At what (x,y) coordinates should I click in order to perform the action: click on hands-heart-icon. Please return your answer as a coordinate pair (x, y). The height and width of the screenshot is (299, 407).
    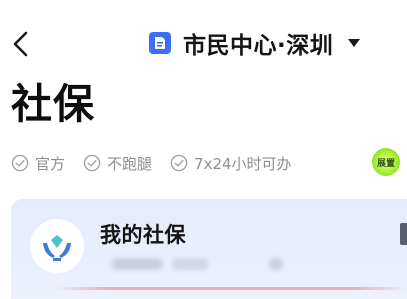
    Looking at the image, I should click on (57, 248).